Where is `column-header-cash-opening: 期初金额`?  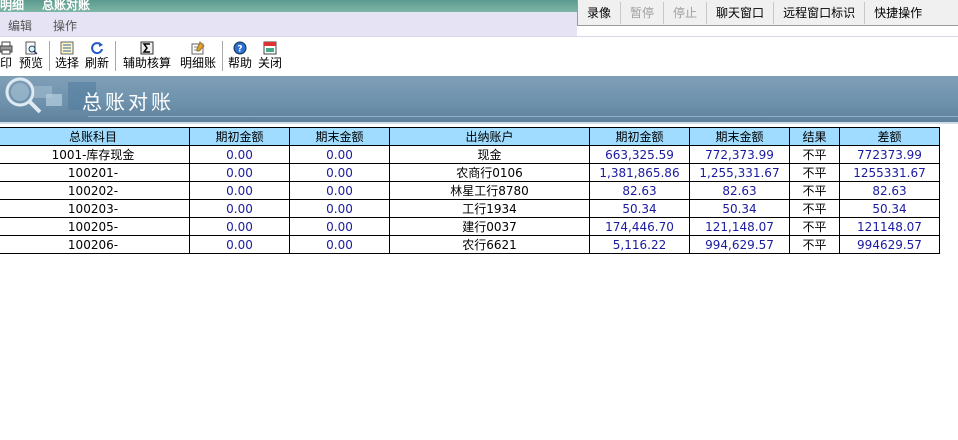
column-header-cash-opening: 期初金额 is located at coordinates (639, 136).